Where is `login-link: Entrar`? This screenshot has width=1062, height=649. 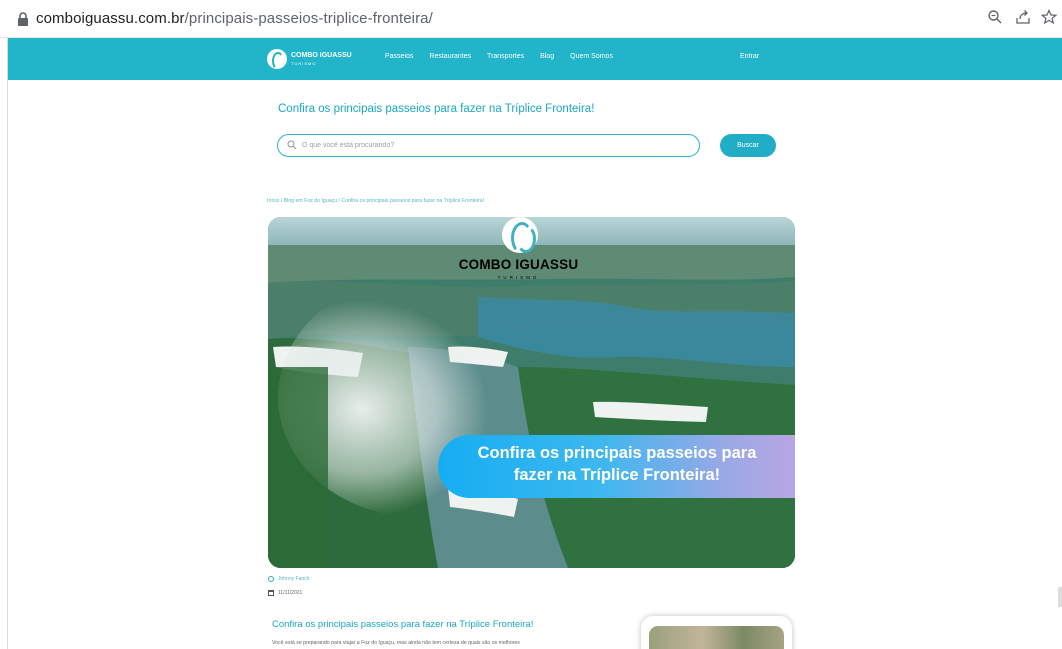 login-link: Entrar is located at coordinates (749, 56).